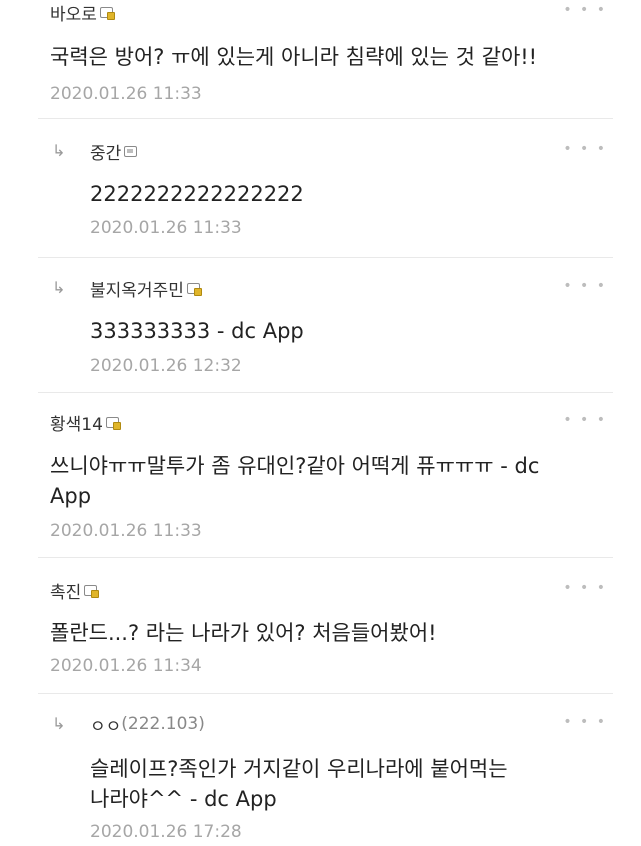 The width and height of the screenshot is (641, 846). Describe the element at coordinates (243, 633) in the screenshot. I see `comment-text: 폴란드...? 라는 나라가 있어? 처음들어봤어!` at that location.